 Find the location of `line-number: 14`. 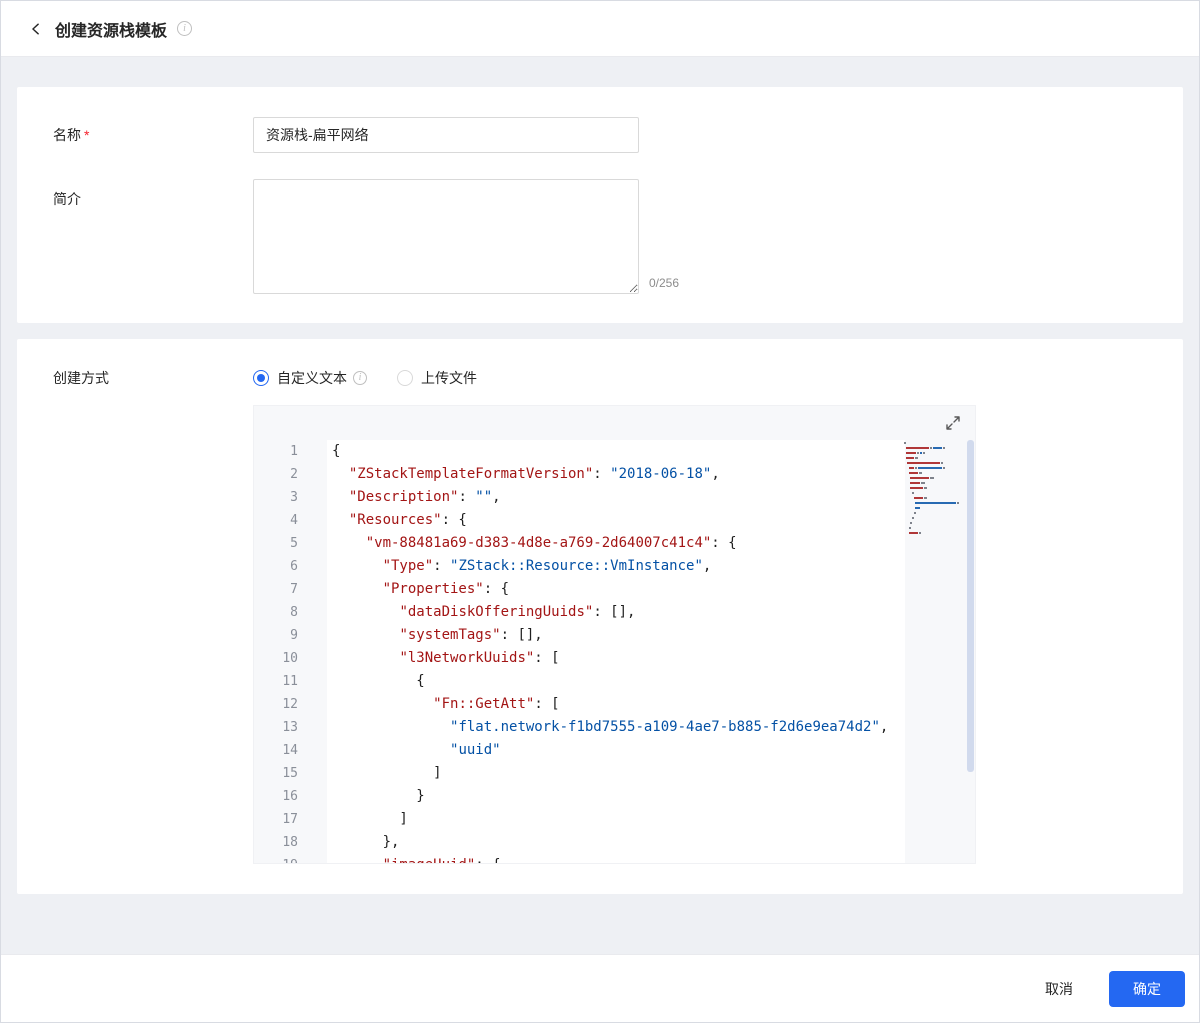

line-number: 14 is located at coordinates (290, 750).